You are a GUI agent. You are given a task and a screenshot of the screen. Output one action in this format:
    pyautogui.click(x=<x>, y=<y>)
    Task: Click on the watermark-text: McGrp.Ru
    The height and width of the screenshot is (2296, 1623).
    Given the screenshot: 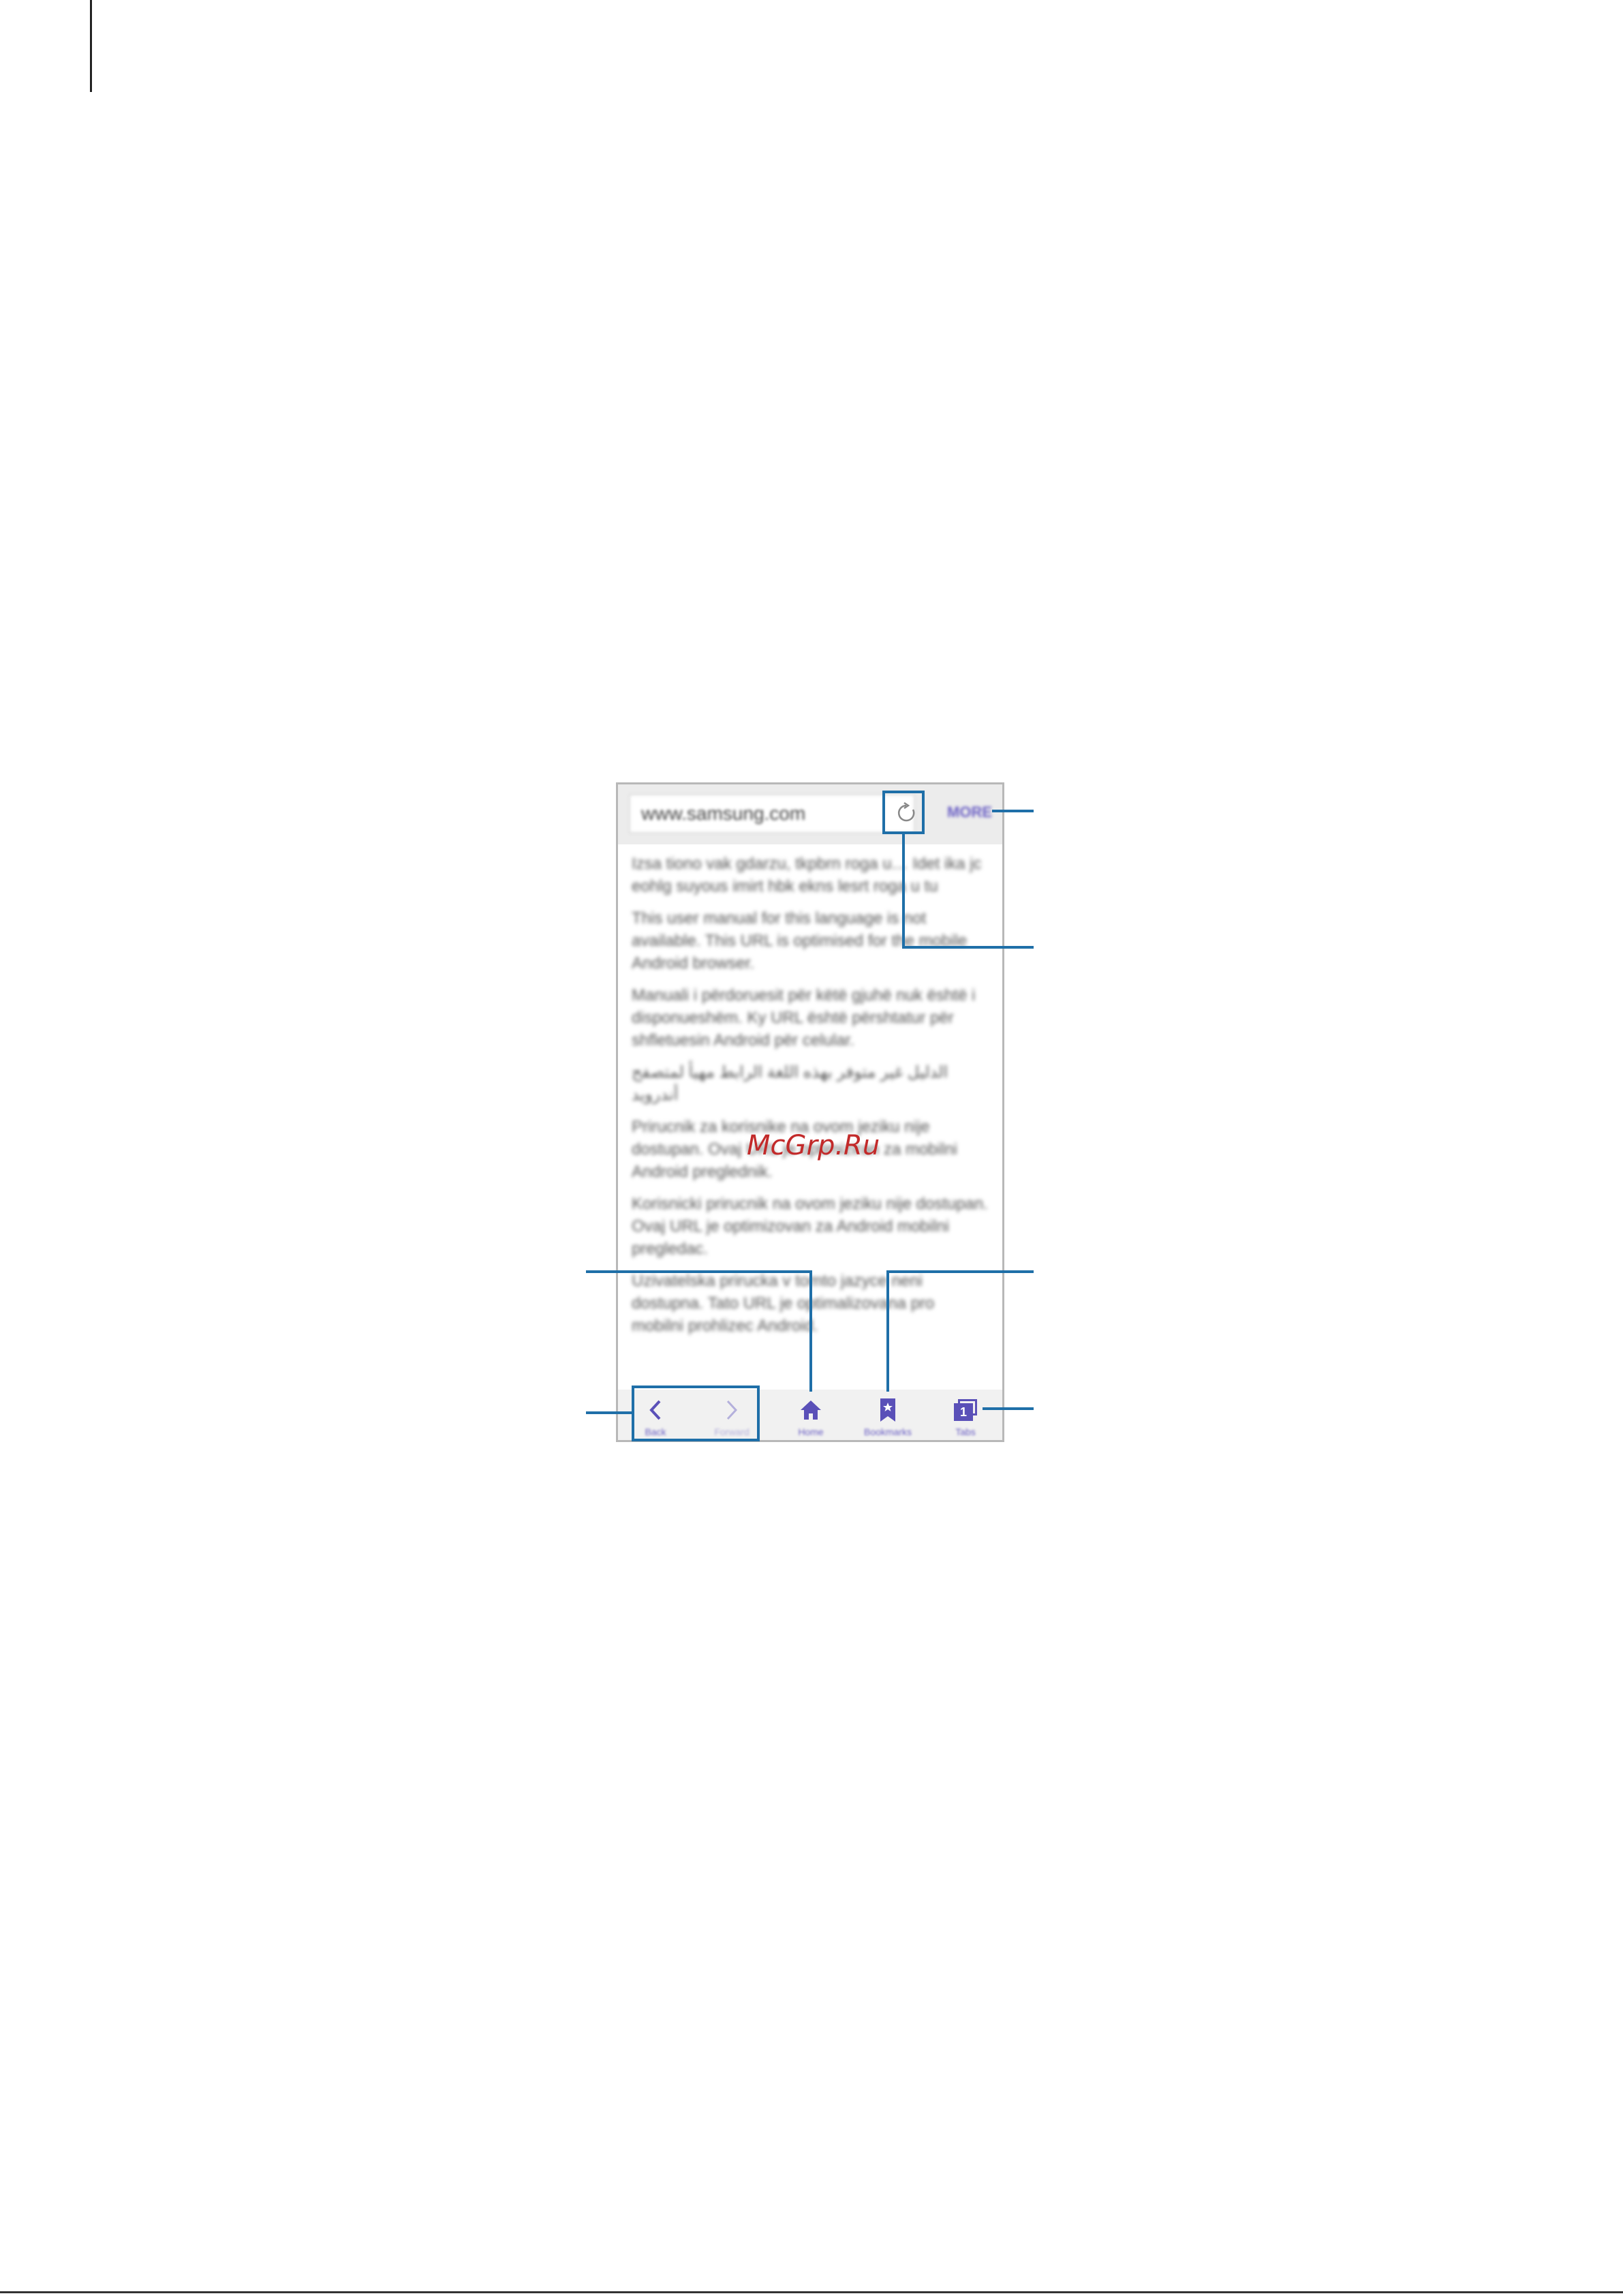 What is the action you would take?
    pyautogui.click(x=813, y=1145)
    